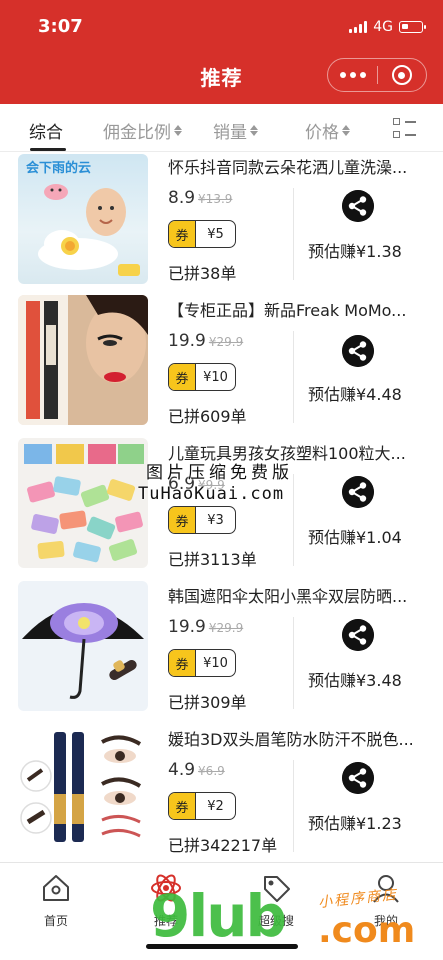 The width and height of the screenshot is (443, 960). What do you see at coordinates (46, 133) in the screenshot?
I see `sort-label: 综合` at bounding box center [46, 133].